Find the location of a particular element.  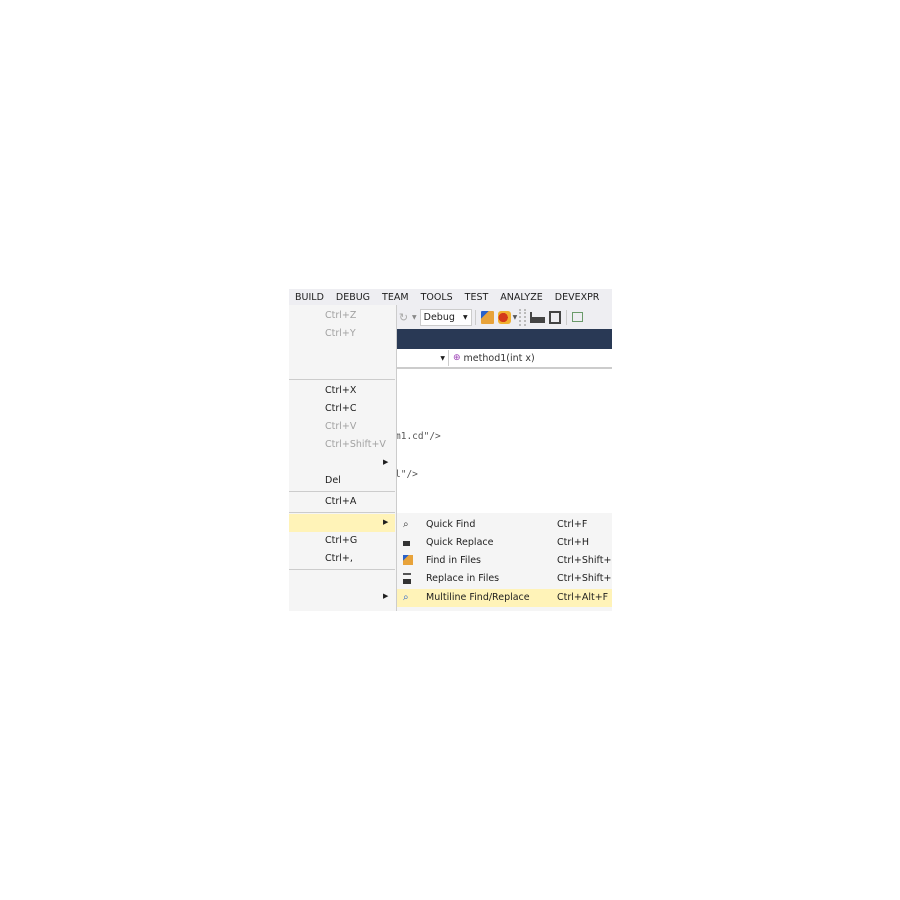

item-label: Replace in Files is located at coordinates (463, 578).